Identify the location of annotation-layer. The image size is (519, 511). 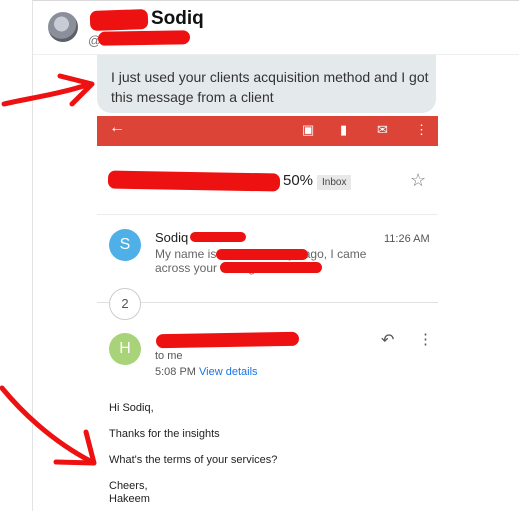
(48, 269).